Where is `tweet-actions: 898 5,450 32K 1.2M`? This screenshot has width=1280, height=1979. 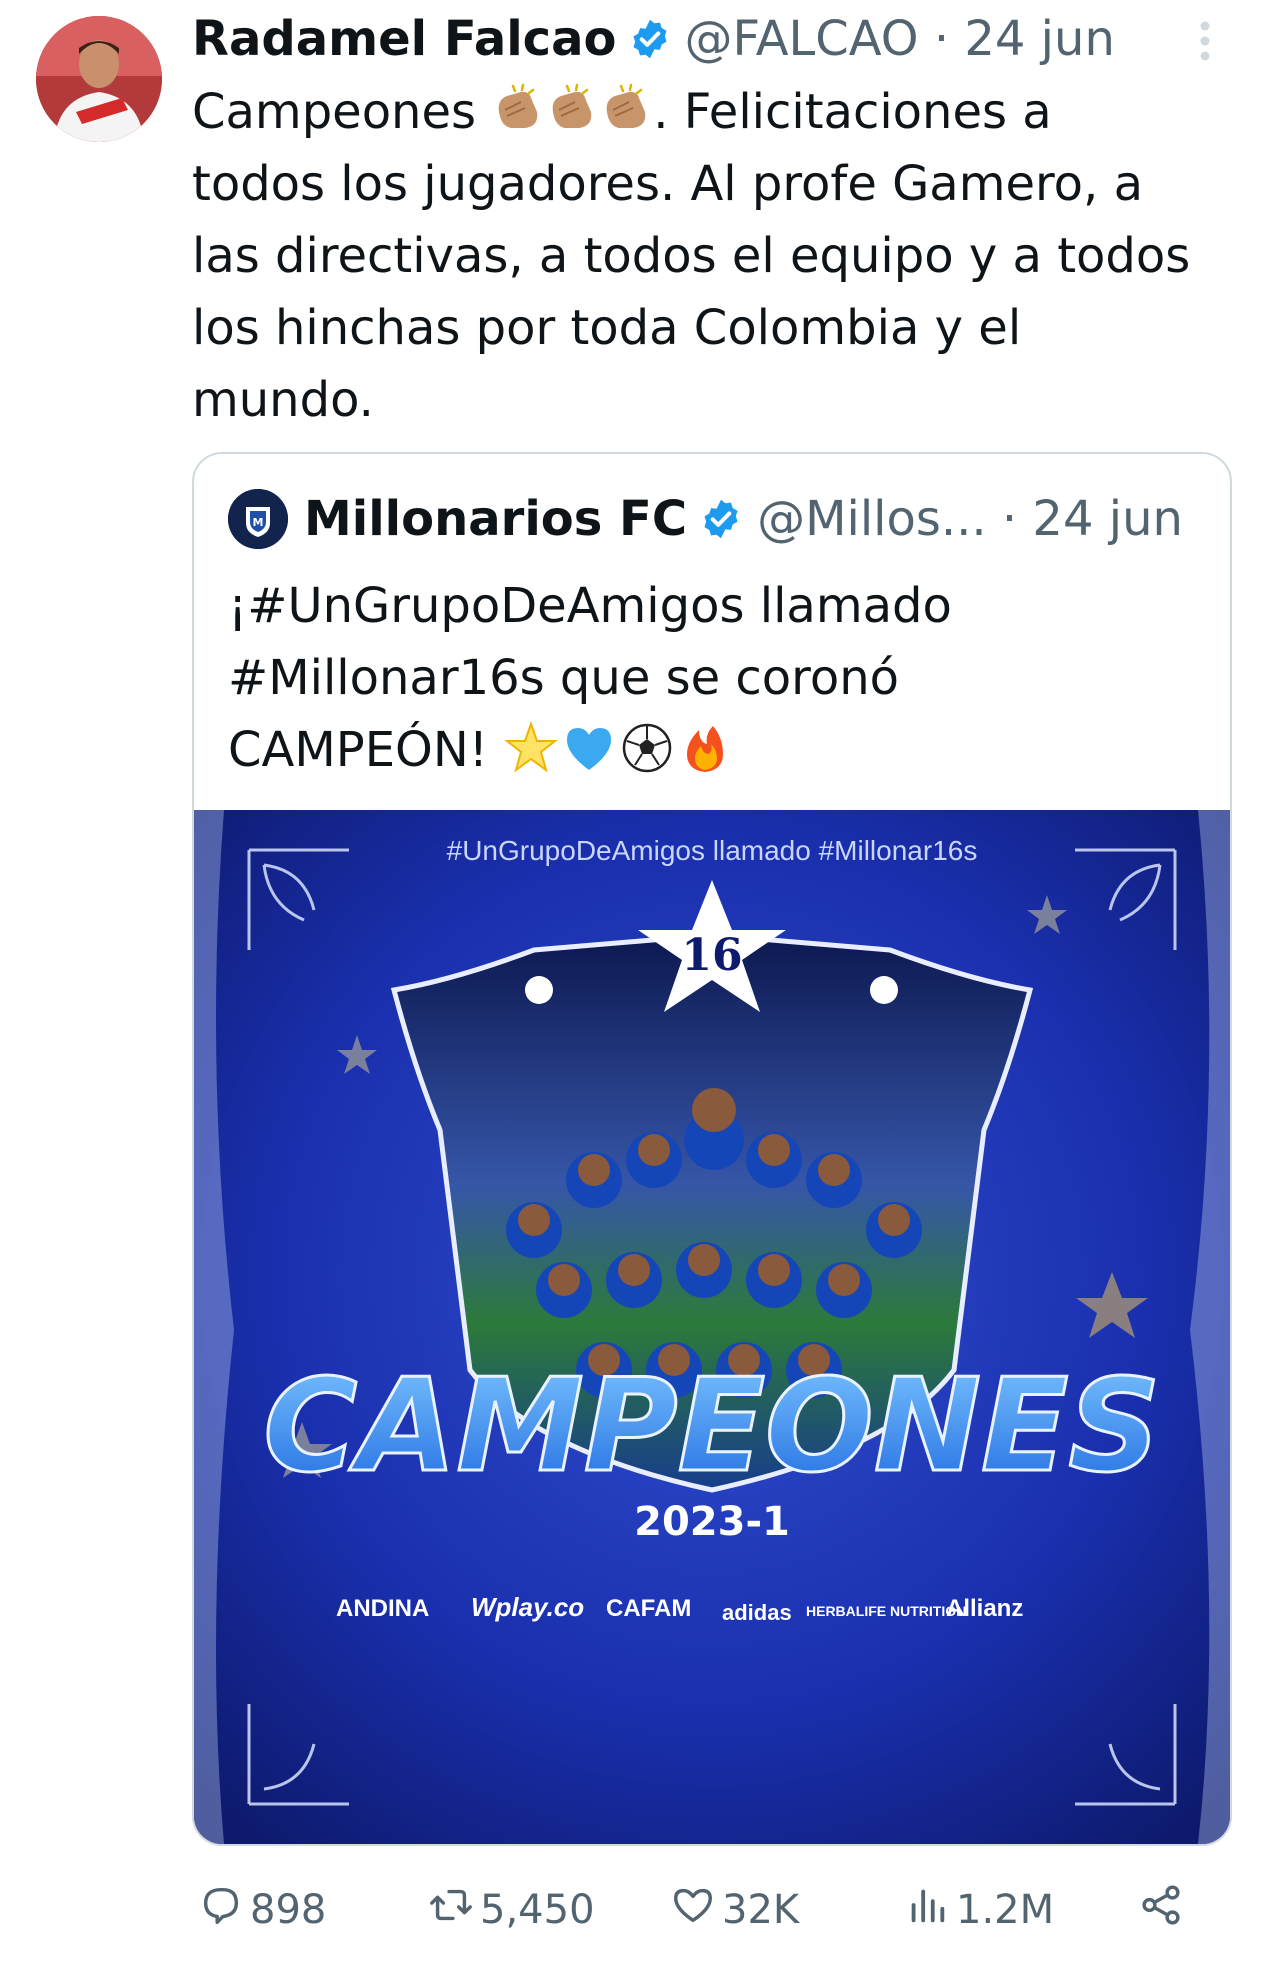 tweet-actions: 898 5,450 32K 1.2M is located at coordinates (717, 1910).